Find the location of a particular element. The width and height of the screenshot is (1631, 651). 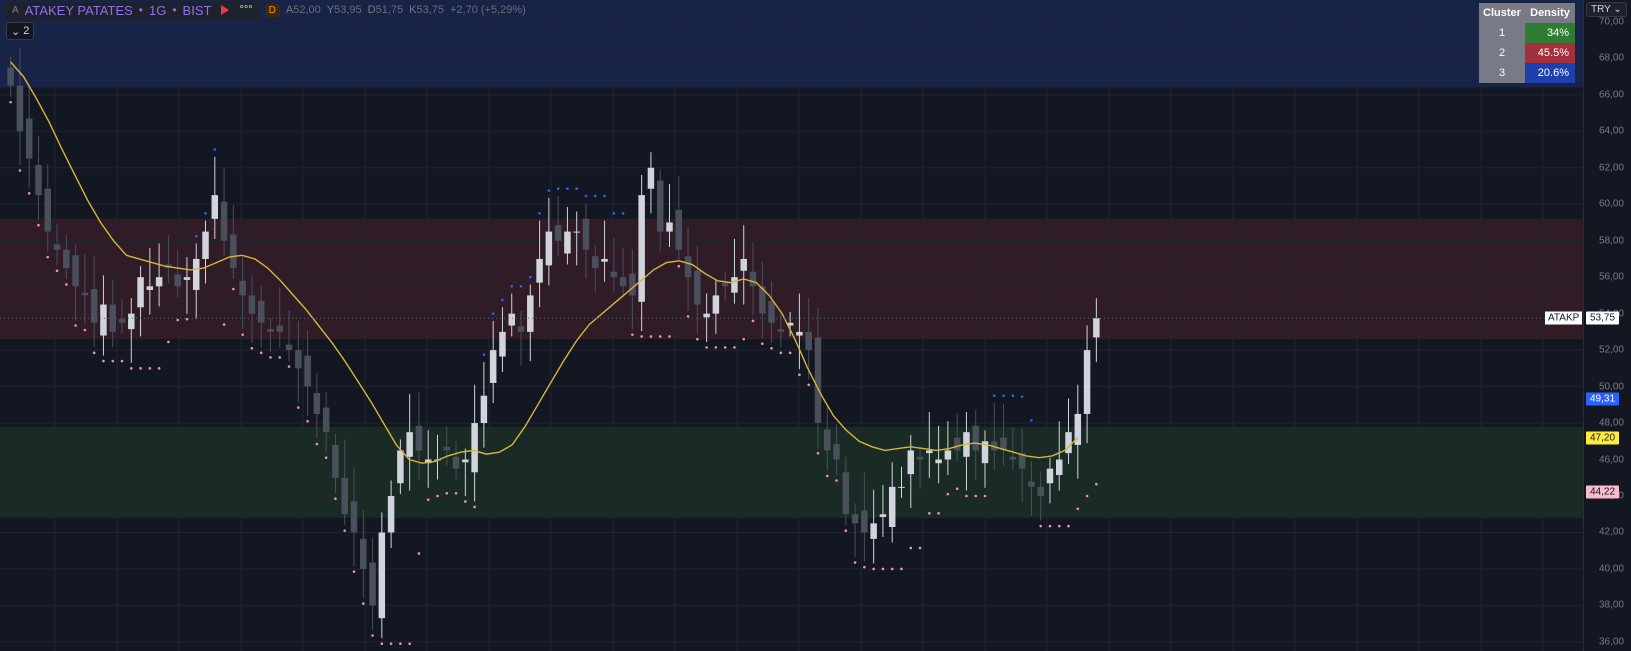

legend-toggle-button: ⌄ 2 is located at coordinates (20, 31).